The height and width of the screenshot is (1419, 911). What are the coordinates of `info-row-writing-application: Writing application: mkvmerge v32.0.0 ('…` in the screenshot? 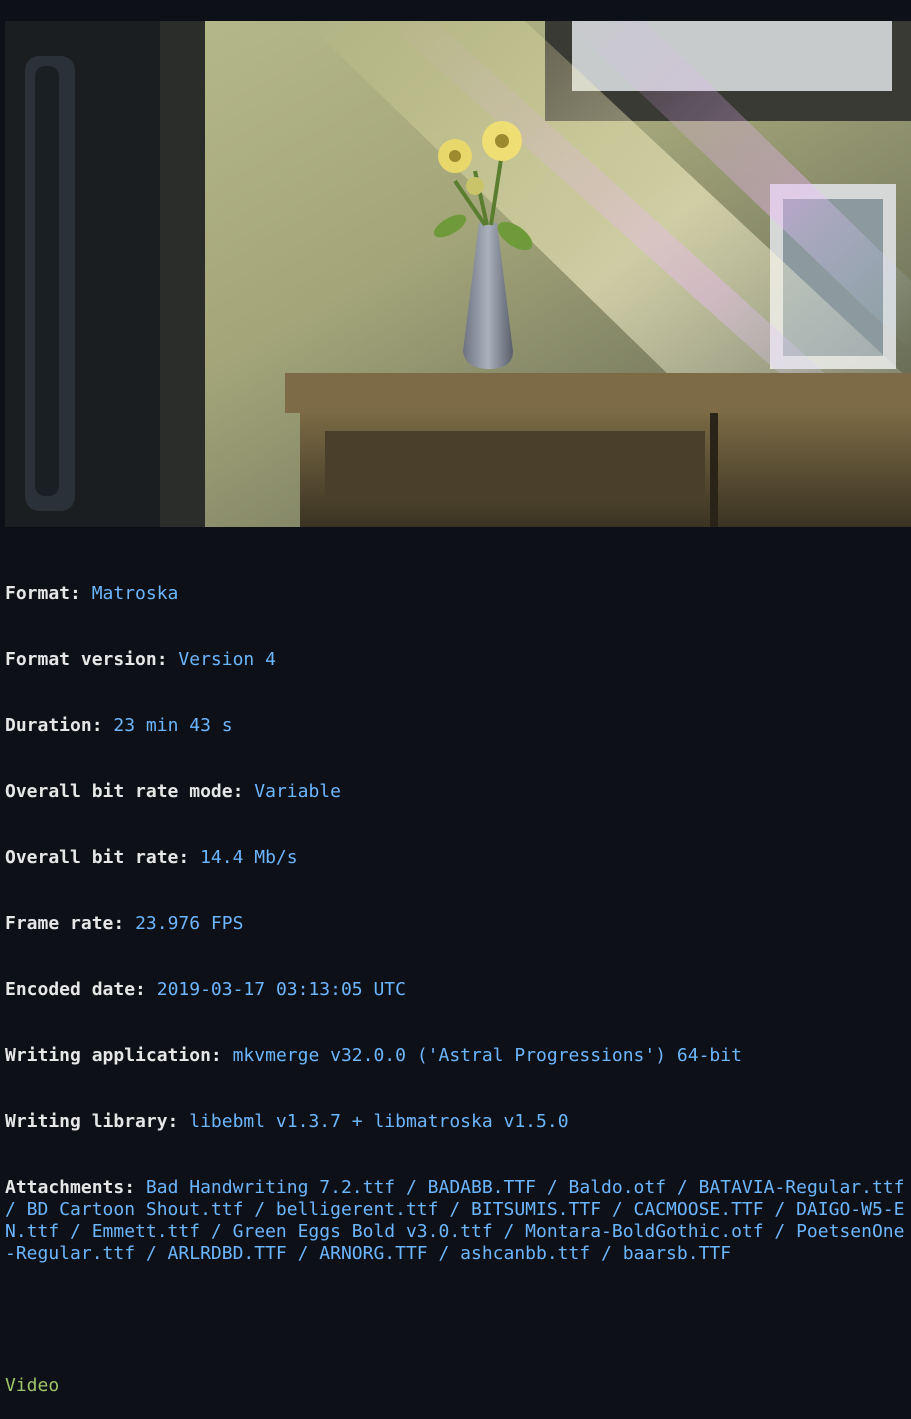 It's located at (458, 1056).